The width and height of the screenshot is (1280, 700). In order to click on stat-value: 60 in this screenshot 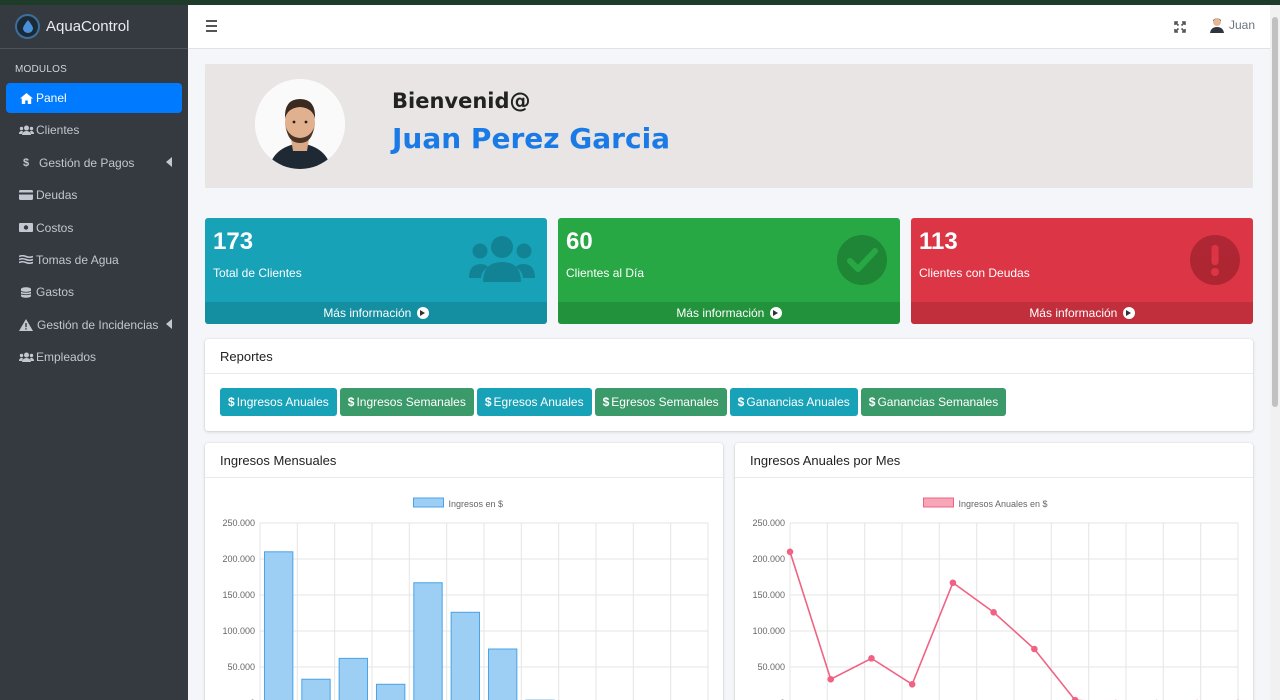, I will do `click(579, 241)`.